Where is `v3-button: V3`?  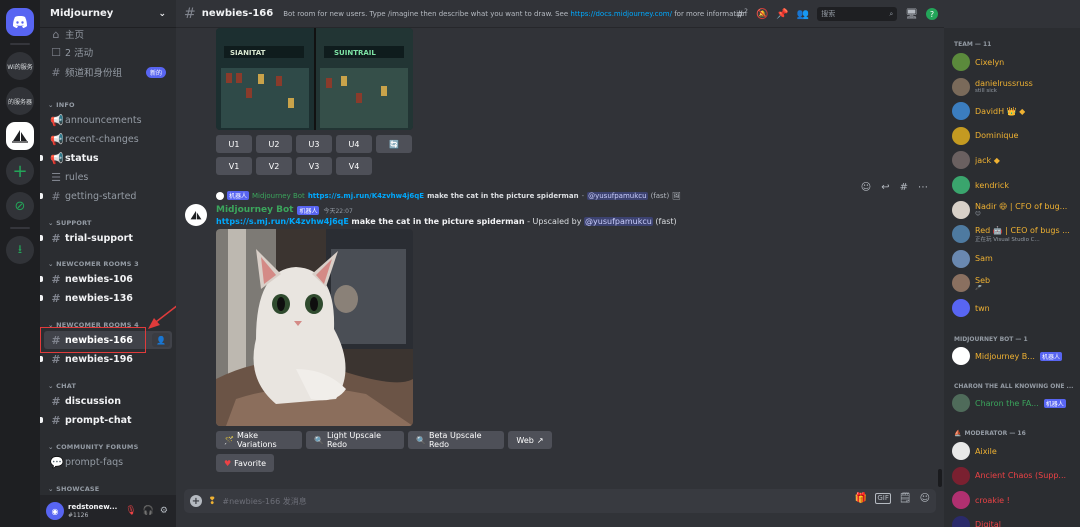 v3-button: V3 is located at coordinates (314, 166).